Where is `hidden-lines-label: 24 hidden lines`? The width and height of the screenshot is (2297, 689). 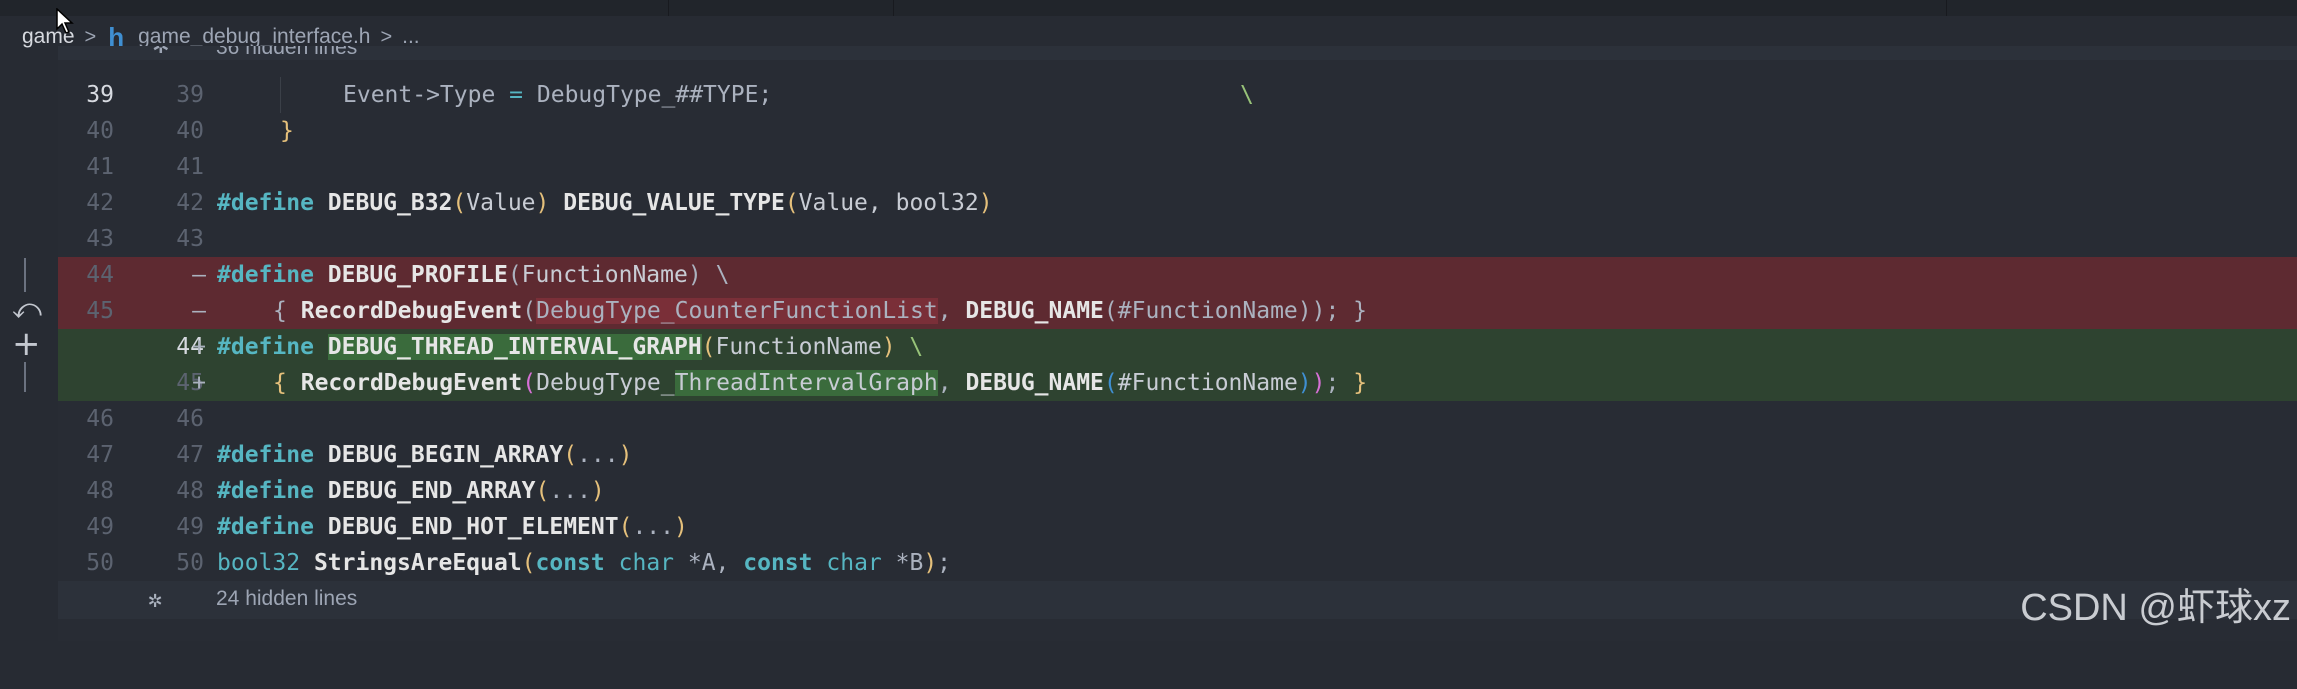
hidden-lines-label: 24 hidden lines is located at coordinates (287, 598).